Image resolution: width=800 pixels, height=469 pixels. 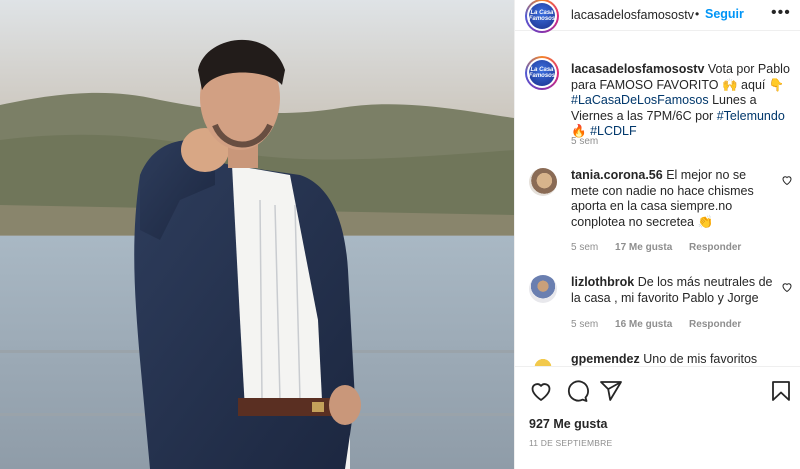 What do you see at coordinates (568, 424) in the screenshot?
I see `likes-count: 927 Me gusta` at bounding box center [568, 424].